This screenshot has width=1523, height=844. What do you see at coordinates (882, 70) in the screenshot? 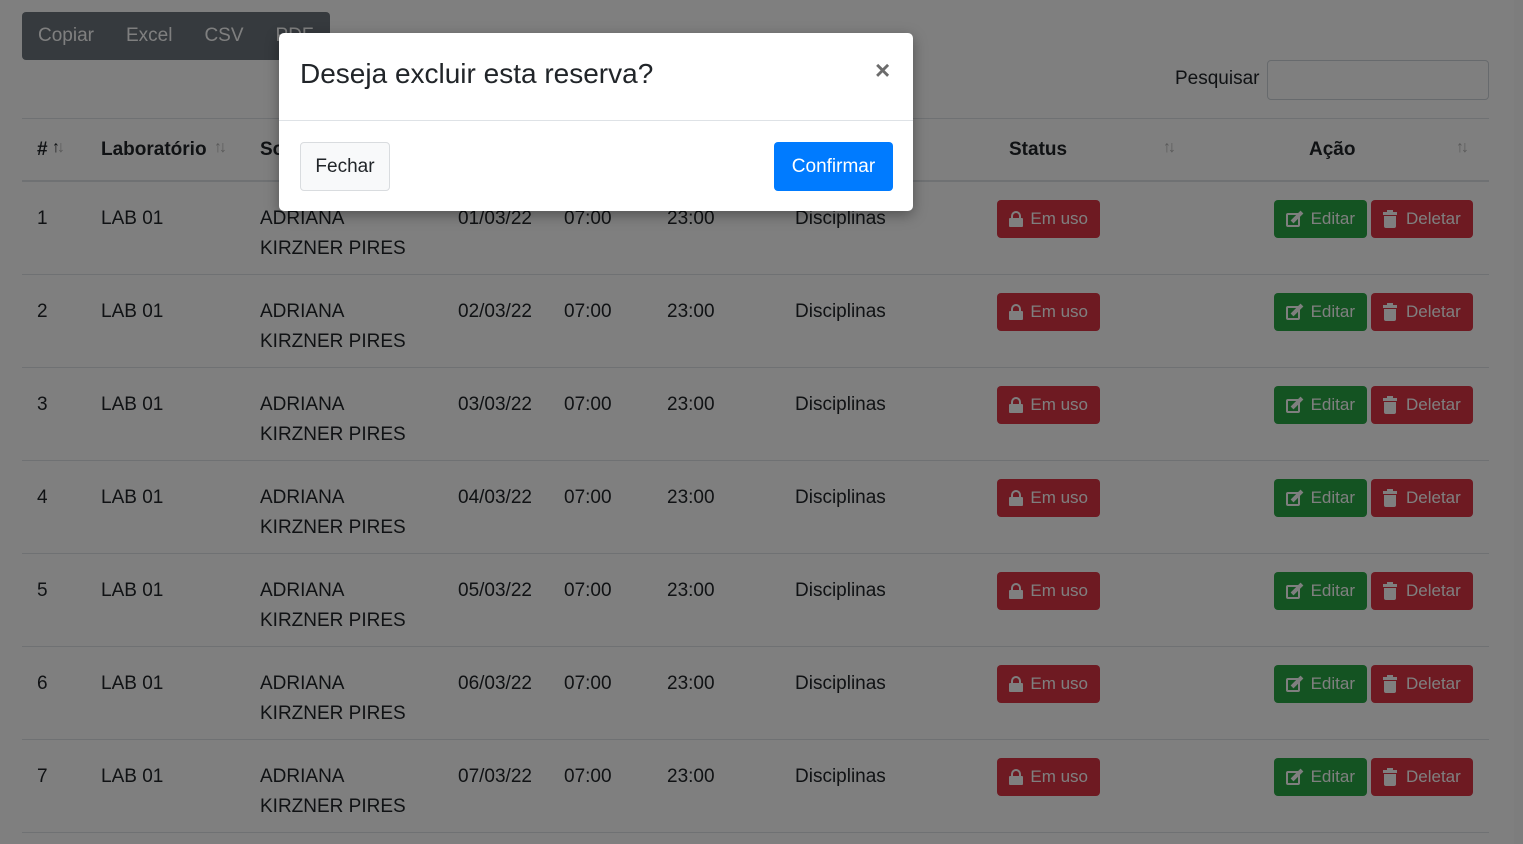
I see `close-icon: ×` at bounding box center [882, 70].